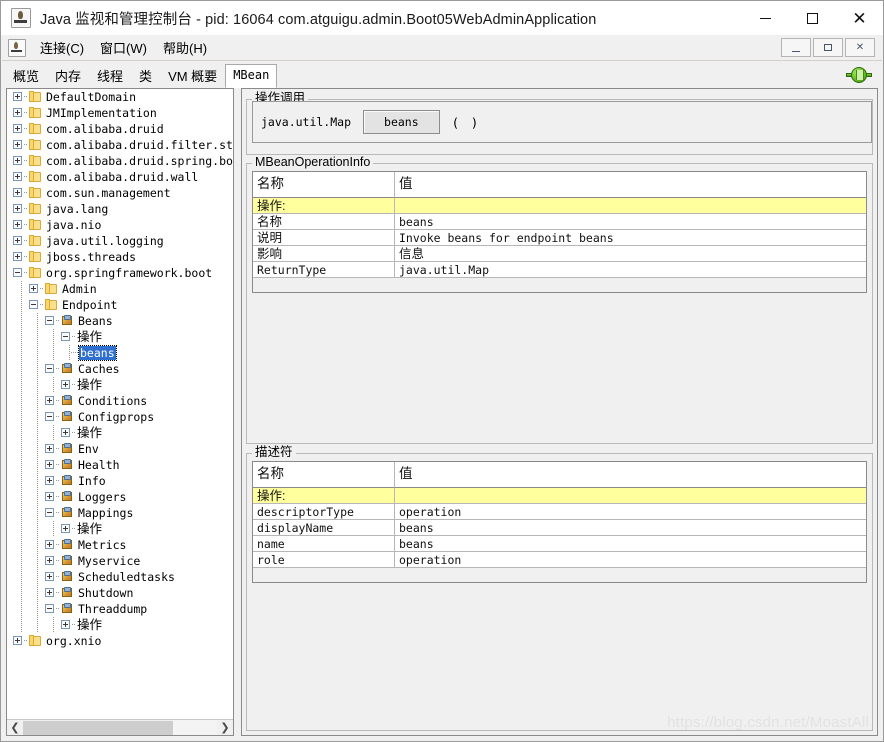 The width and height of the screenshot is (884, 742). I want to click on menu-item-window: 窗口(W), so click(123, 47).